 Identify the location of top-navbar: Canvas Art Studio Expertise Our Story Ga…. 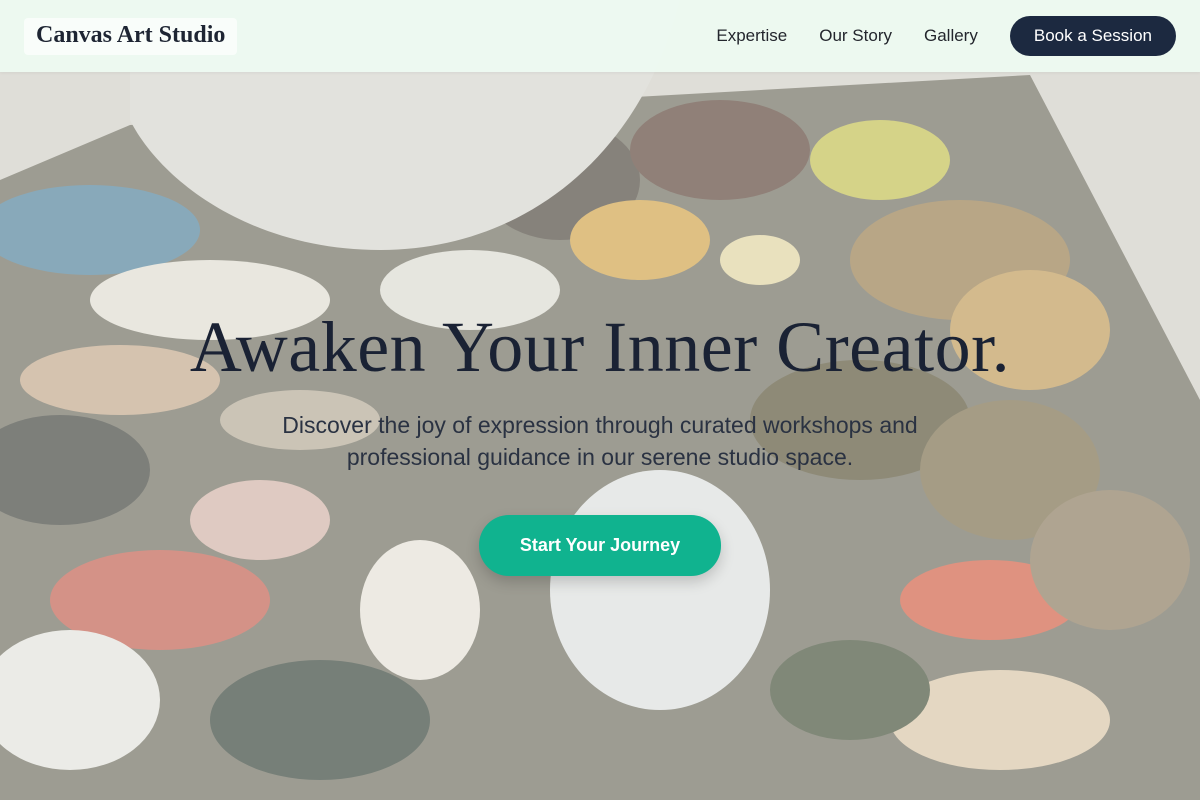
(600, 36).